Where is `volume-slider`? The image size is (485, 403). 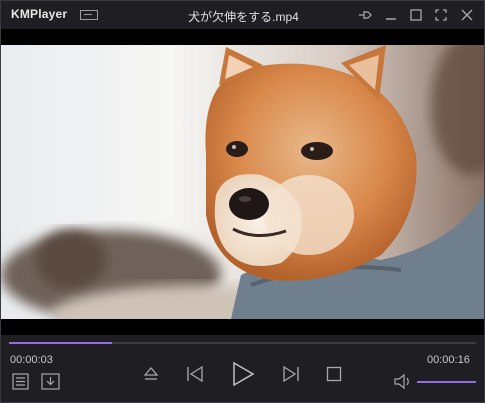
volume-slider is located at coordinates (446, 382).